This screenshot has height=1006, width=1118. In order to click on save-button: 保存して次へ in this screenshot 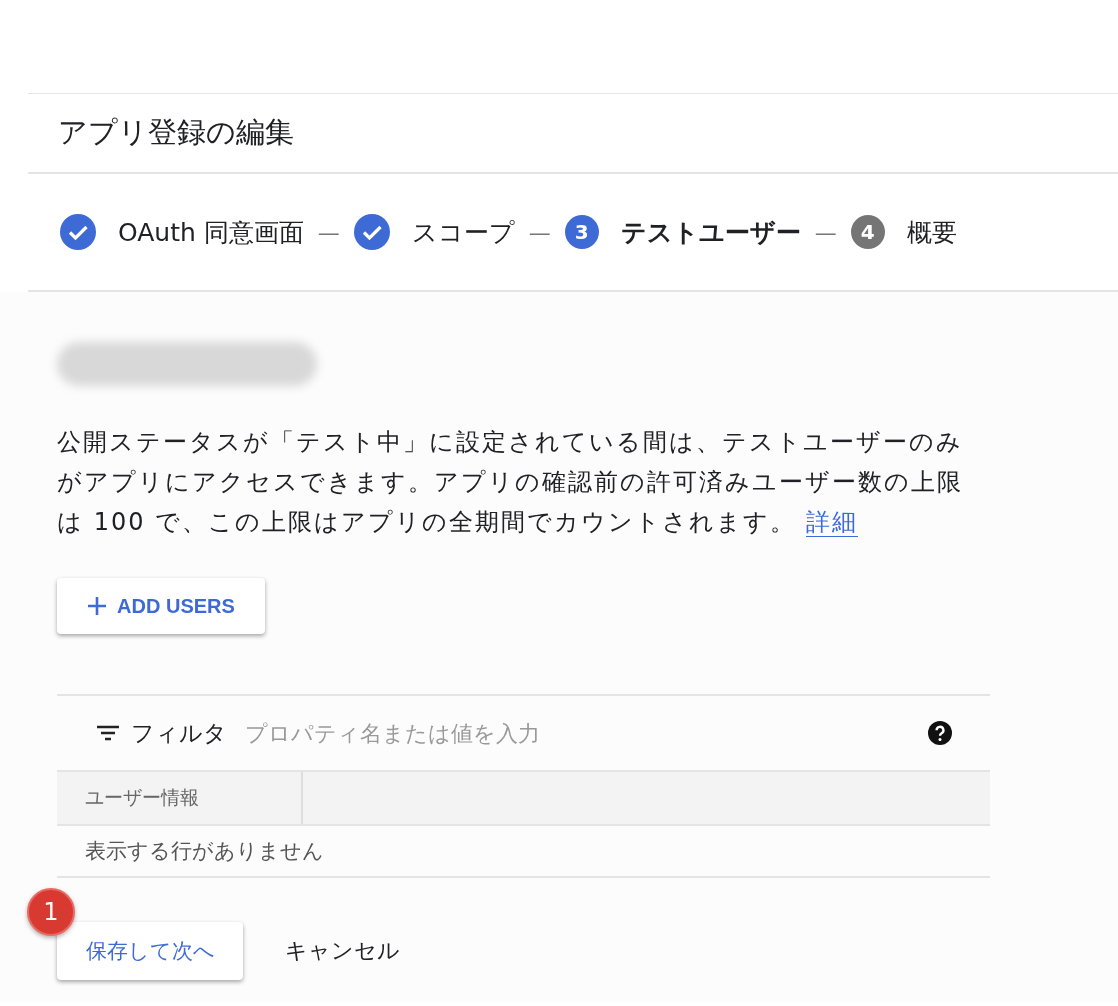, I will do `click(150, 951)`.